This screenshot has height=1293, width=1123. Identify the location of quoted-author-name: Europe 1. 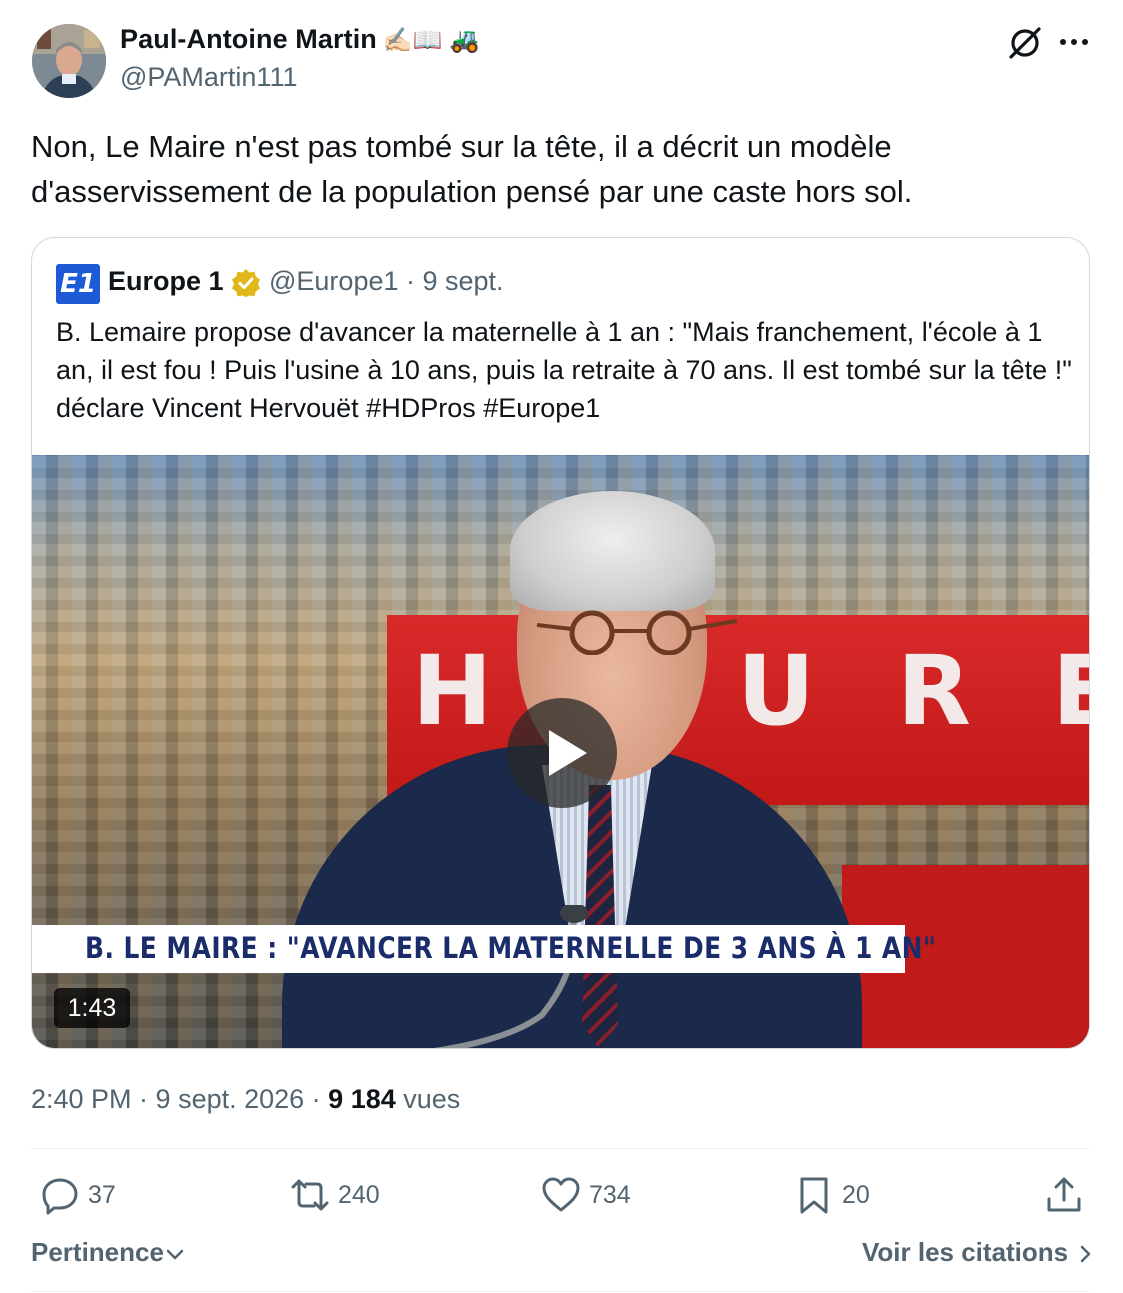
(166, 281).